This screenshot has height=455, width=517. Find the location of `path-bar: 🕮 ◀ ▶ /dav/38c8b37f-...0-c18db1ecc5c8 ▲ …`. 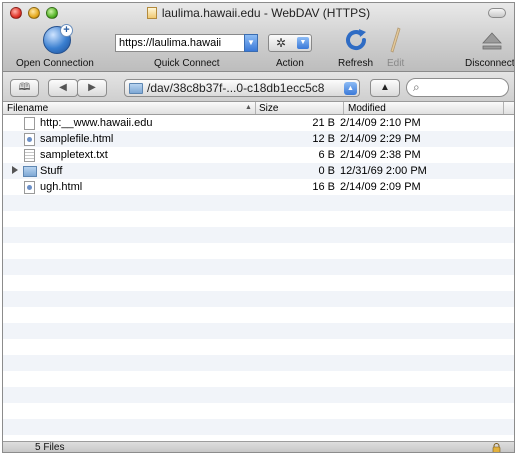

path-bar: 🕮 ◀ ▶ /dav/38c8b37f-...0-c18db1ecc5c8 ▲ … is located at coordinates (258, 87).